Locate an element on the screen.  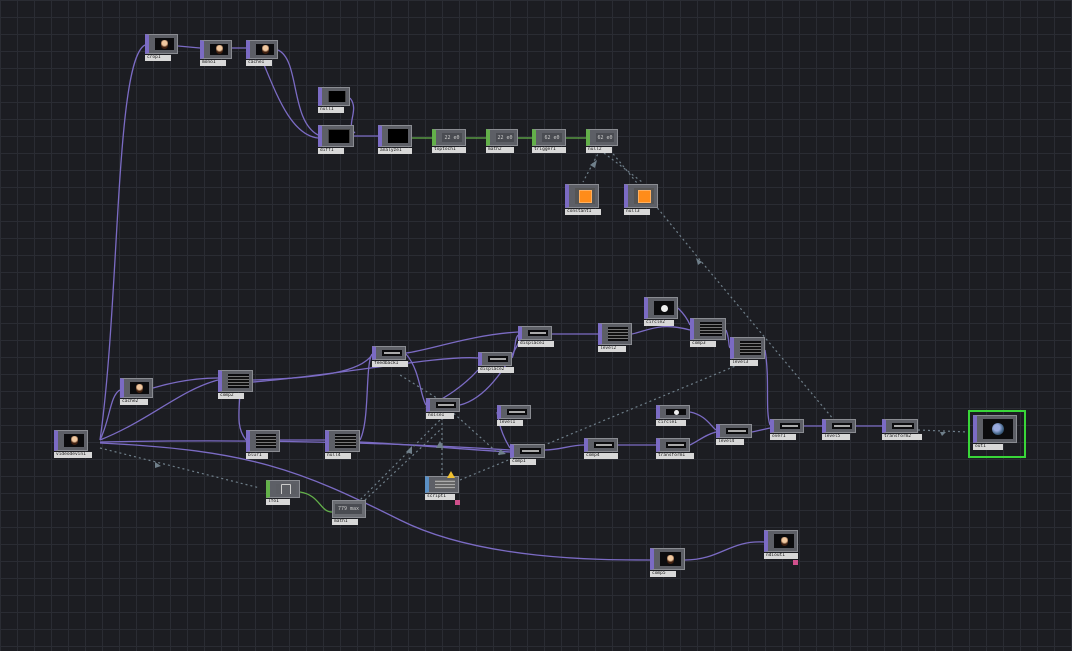
node-diff1: diff1 is located at coordinates (336, 139).